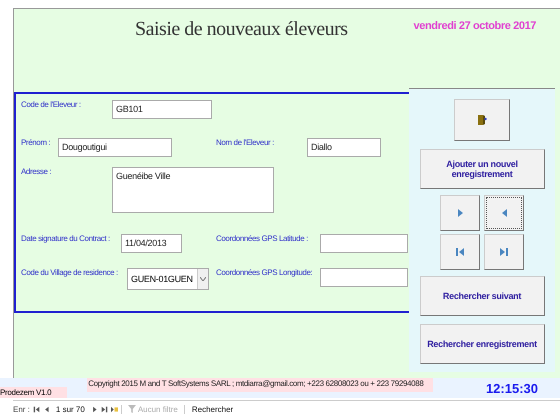  Describe the element at coordinates (265, 272) in the screenshot. I see `field-label: Coordonnées GPS Longitude:` at that location.